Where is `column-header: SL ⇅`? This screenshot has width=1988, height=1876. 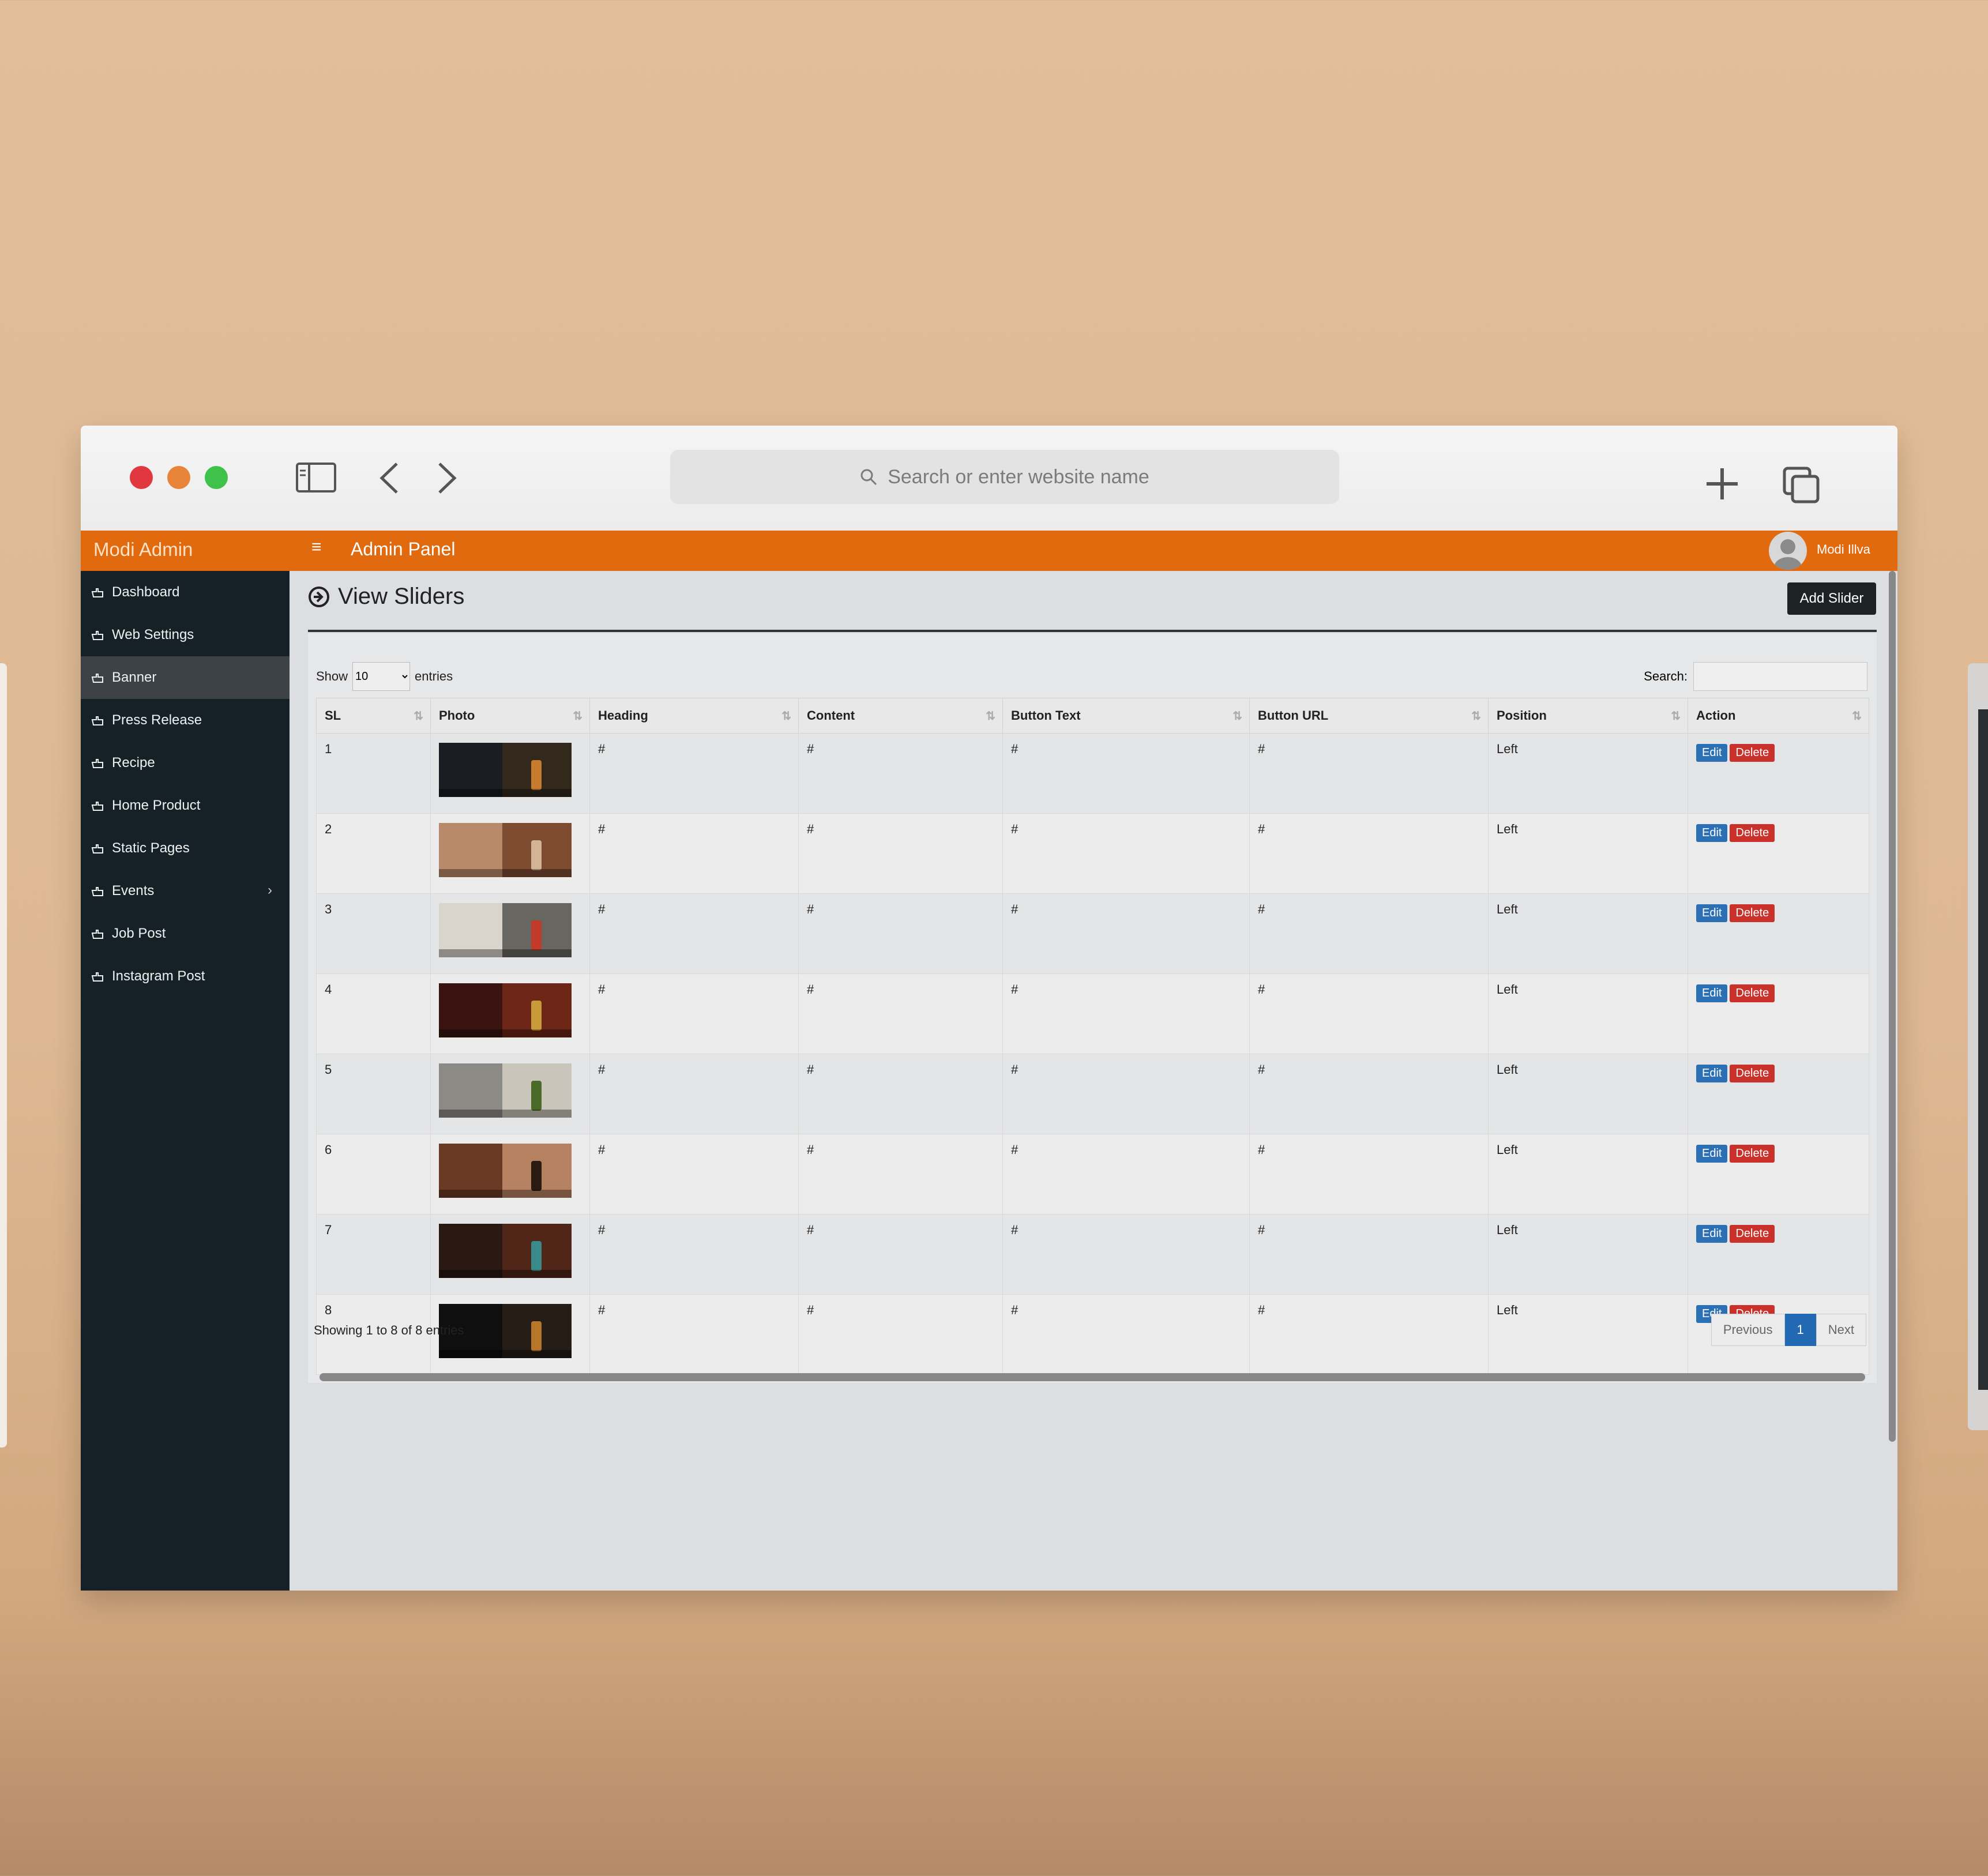
column-header: SL ⇅ is located at coordinates (373, 716).